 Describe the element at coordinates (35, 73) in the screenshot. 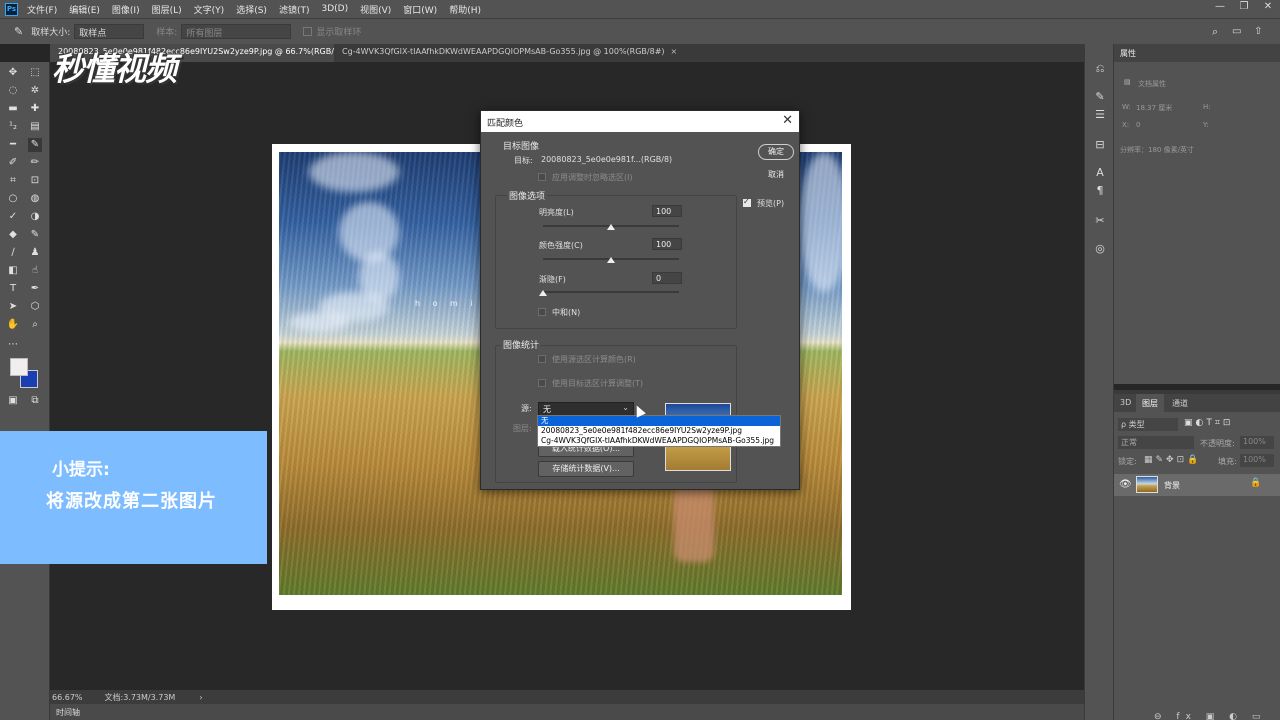

I see `marquee-tool-icon: ⬚` at that location.